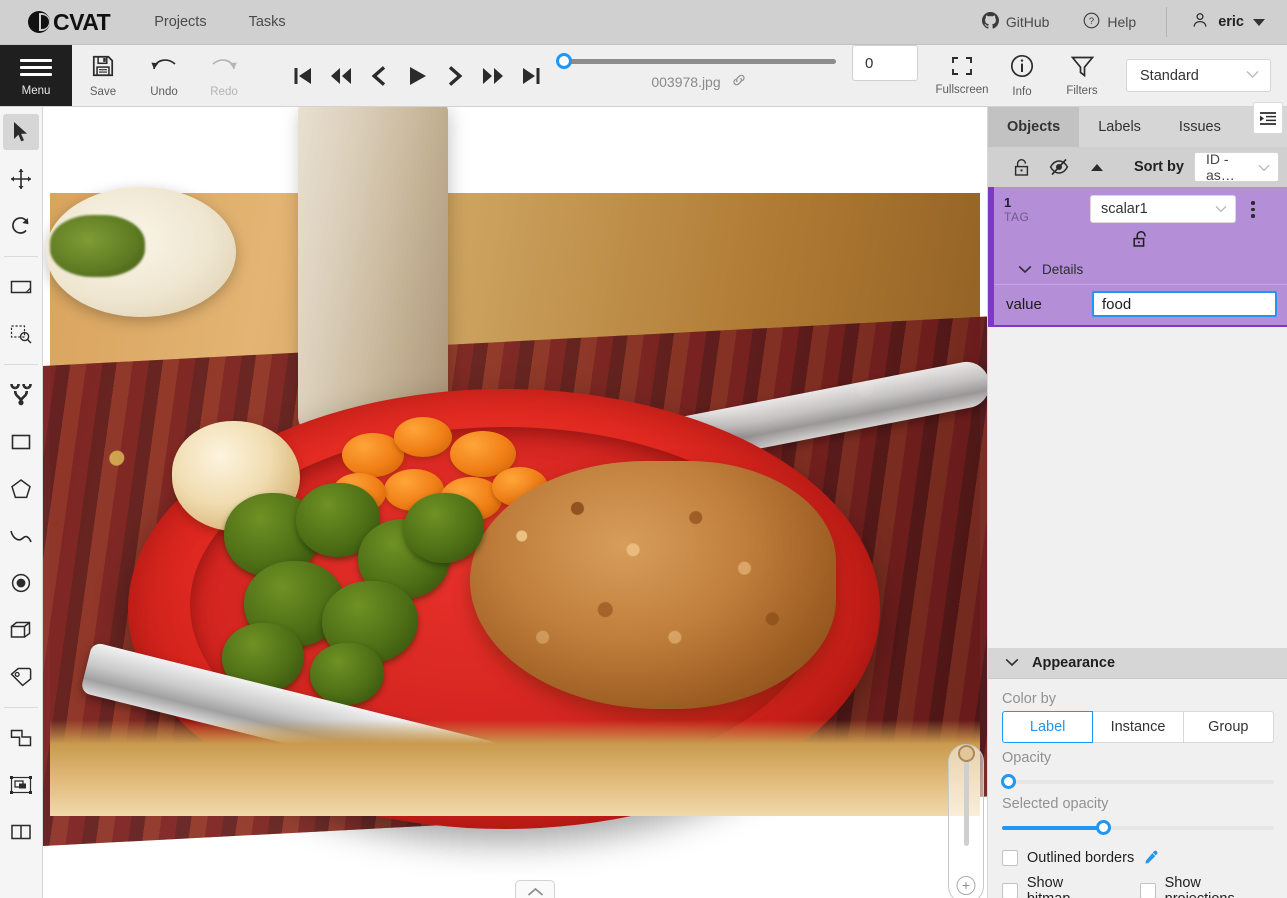 This screenshot has height=898, width=1287. What do you see at coordinates (21, 738) in the screenshot?
I see `merge-tool` at bounding box center [21, 738].